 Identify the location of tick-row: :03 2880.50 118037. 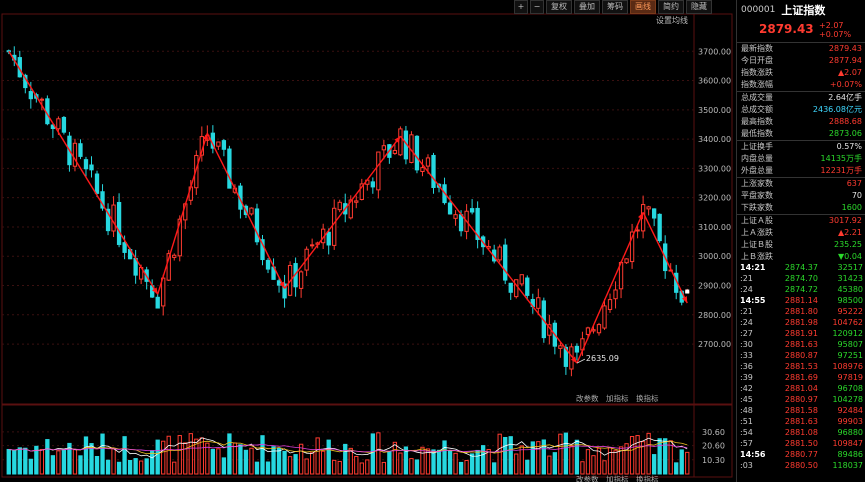
(801, 465).